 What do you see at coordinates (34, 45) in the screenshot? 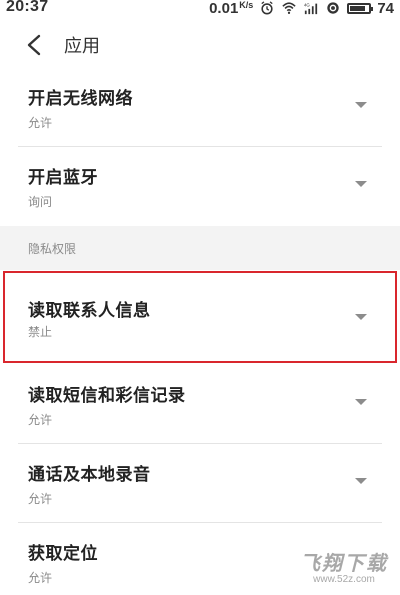
I see `back-arrow-icon` at bounding box center [34, 45].